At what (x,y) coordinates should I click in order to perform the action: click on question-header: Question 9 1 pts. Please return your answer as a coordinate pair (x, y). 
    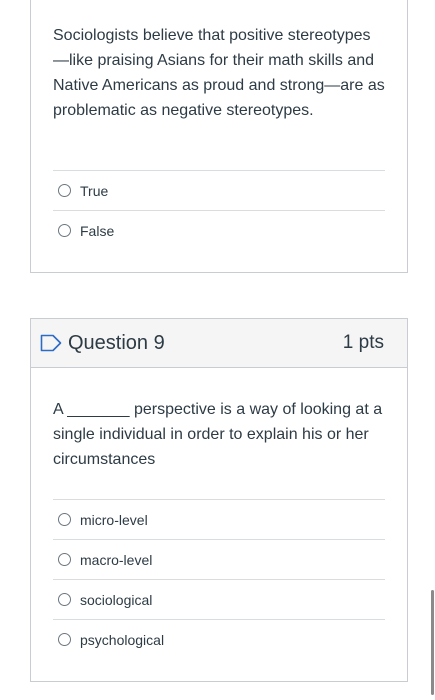
    Looking at the image, I should click on (219, 343).